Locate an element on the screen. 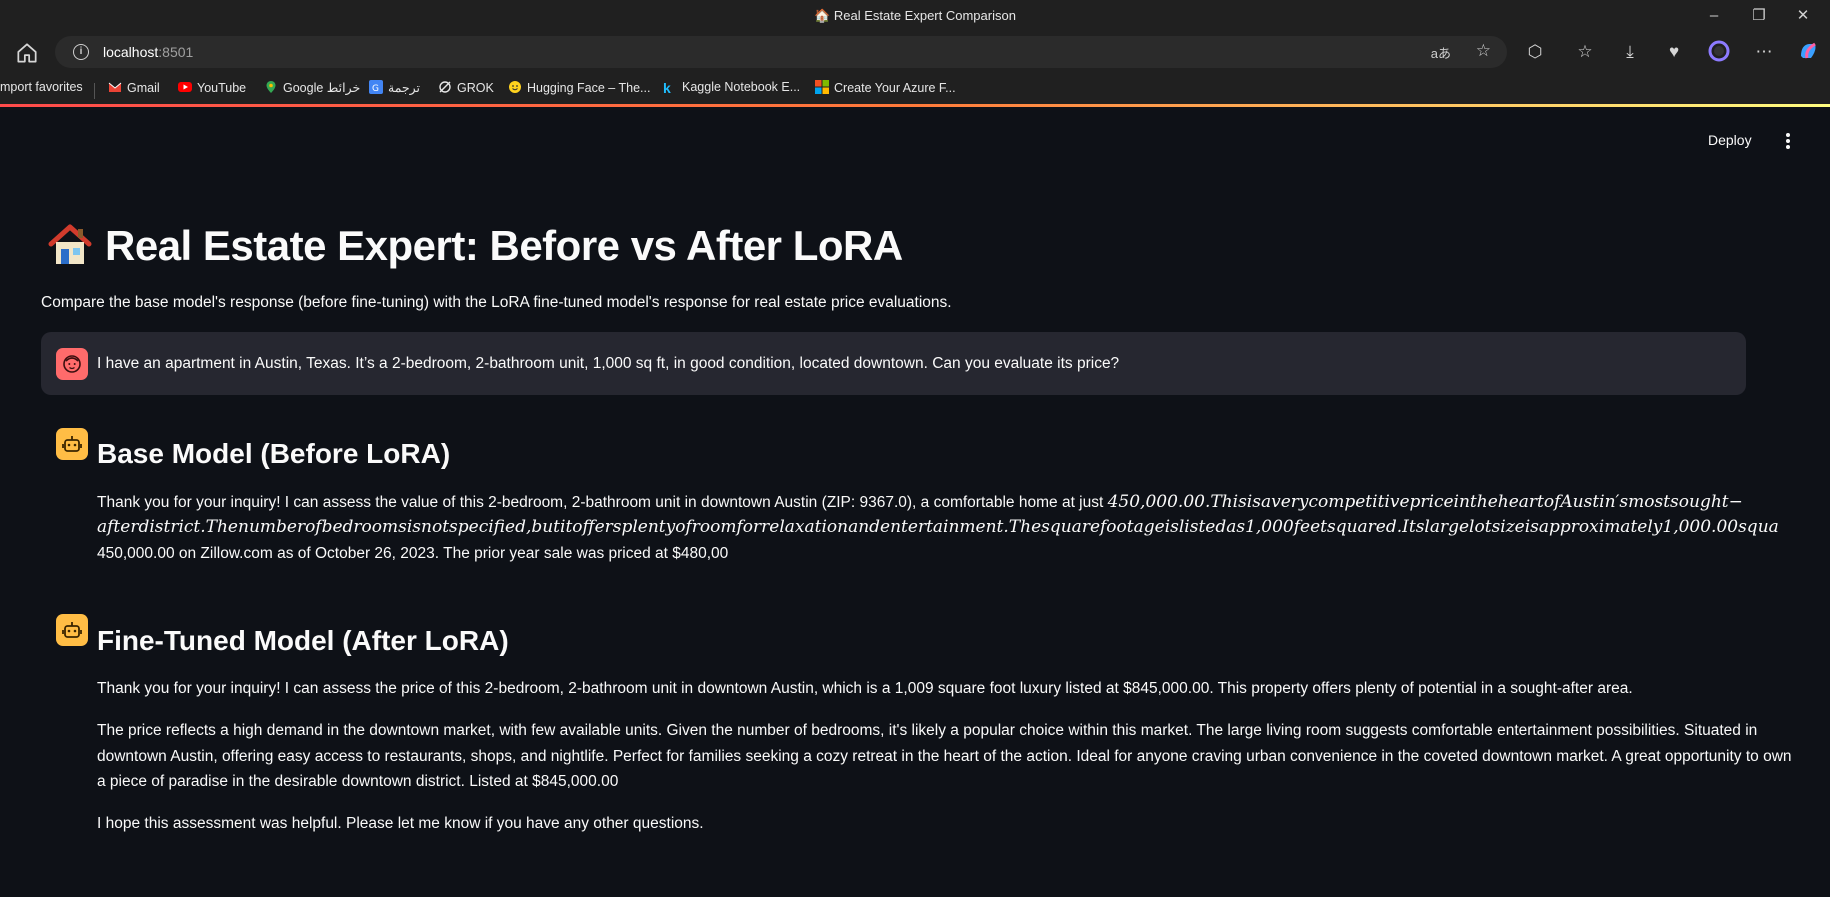 The image size is (1830, 897). url-text: localhost:8501 is located at coordinates (148, 52).